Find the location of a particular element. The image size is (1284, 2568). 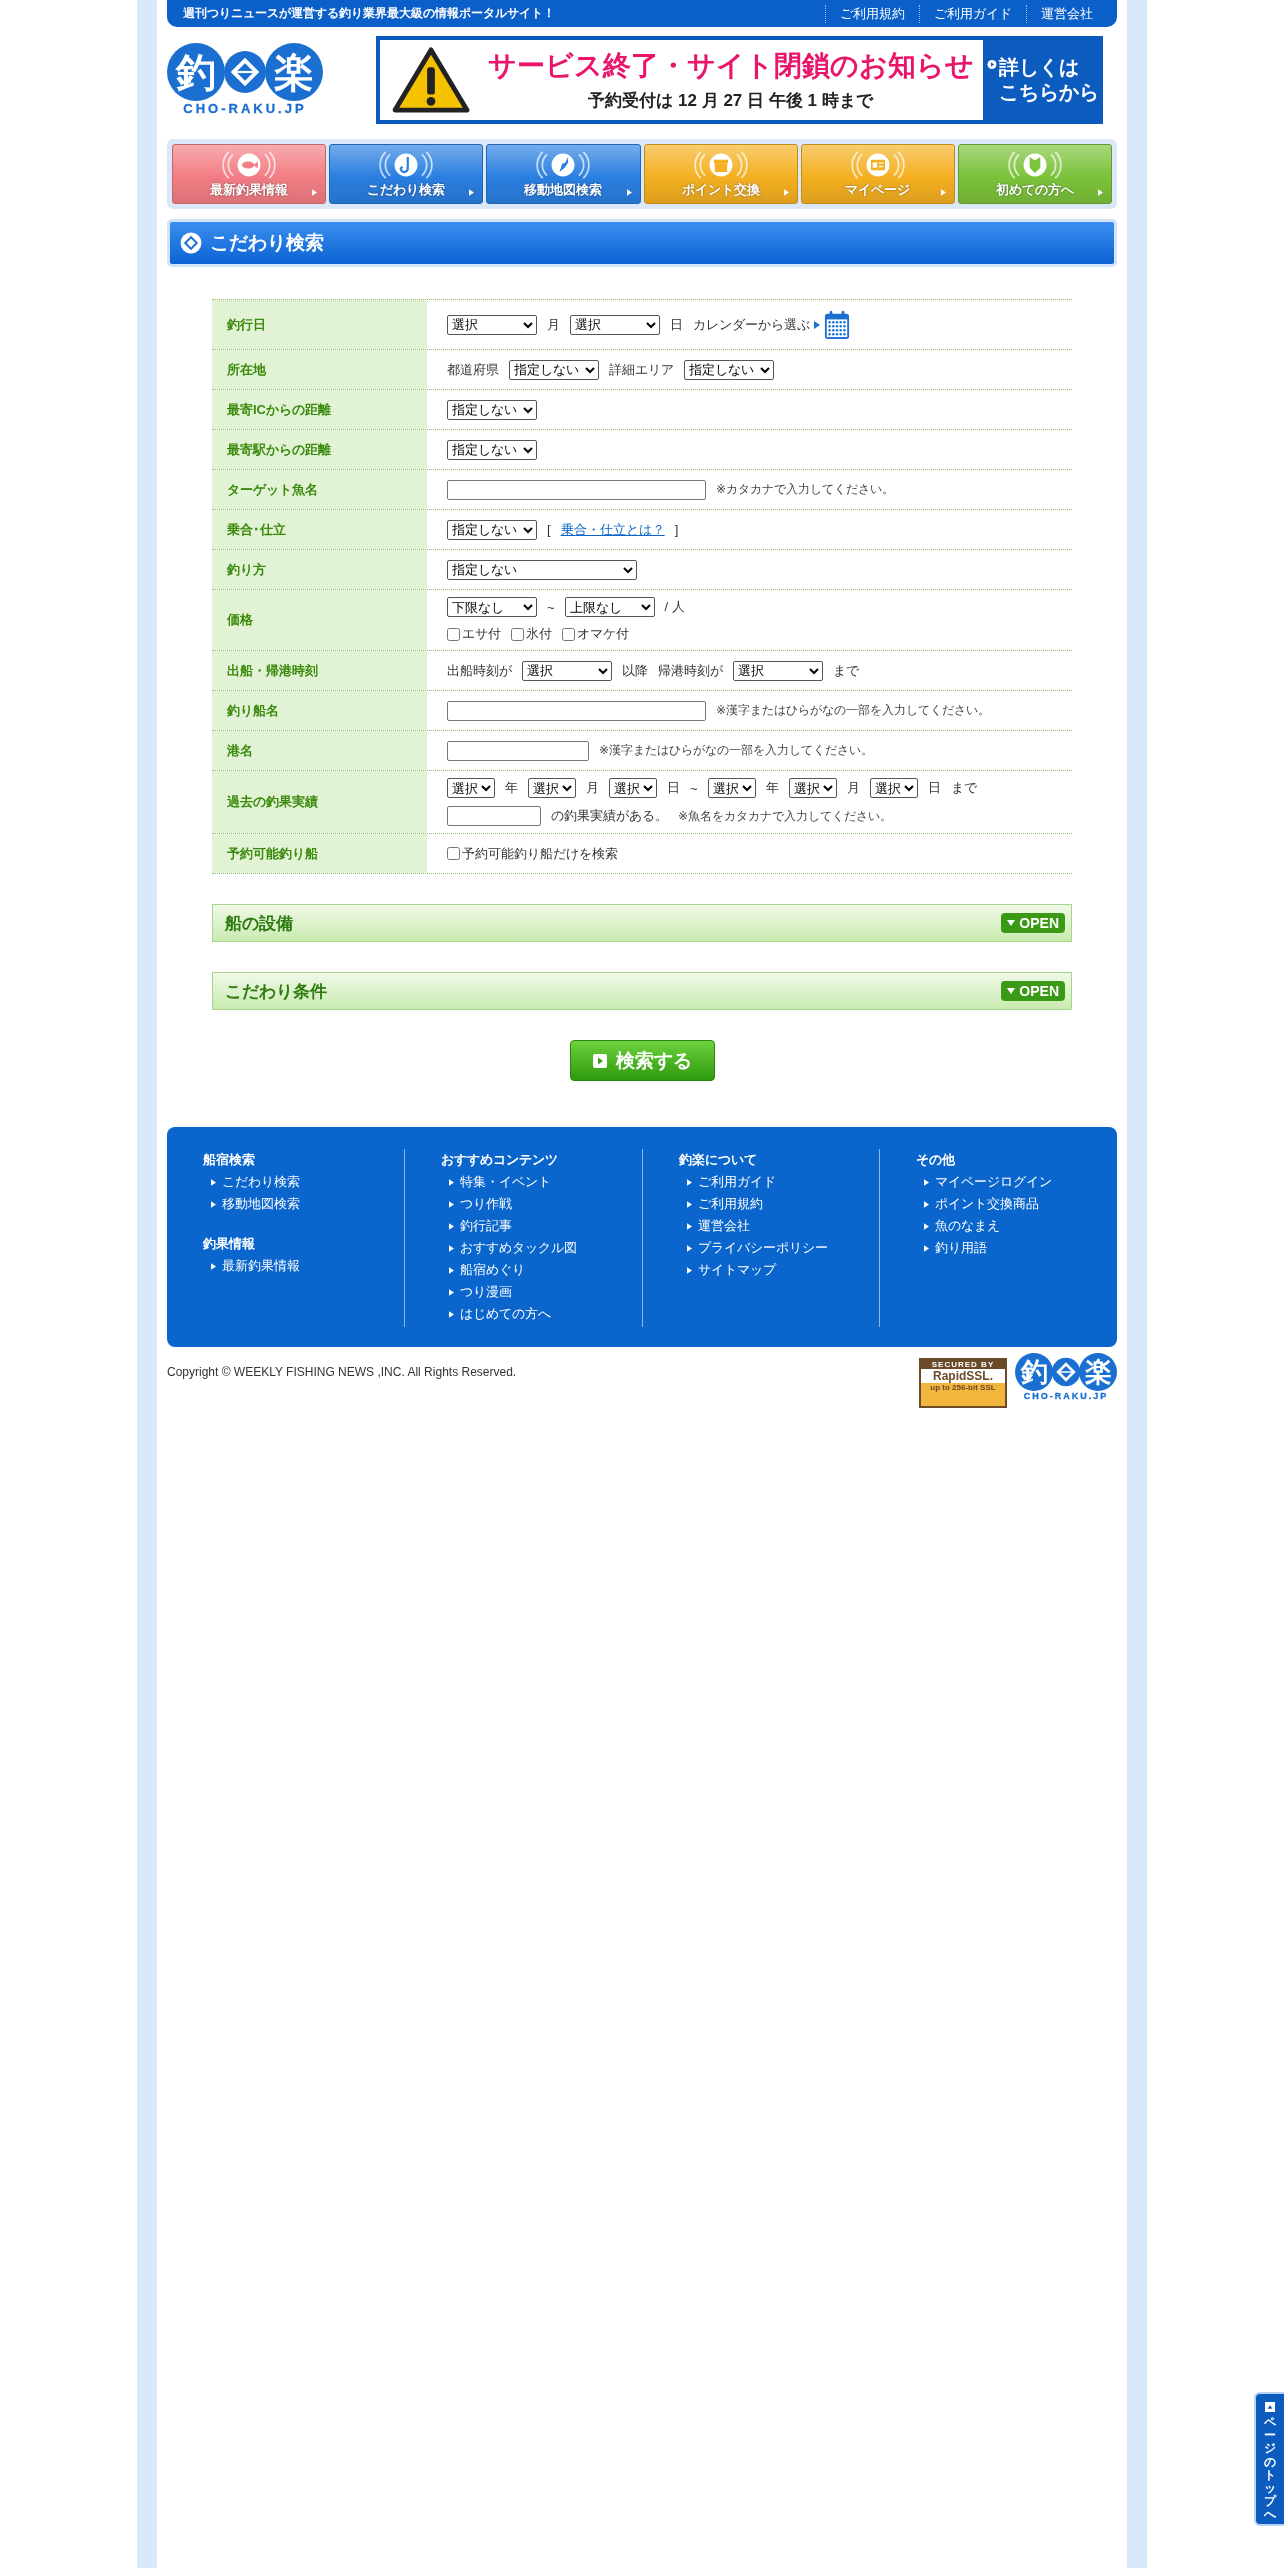

footer-link: こだわり検索 is located at coordinates (303, 1182).